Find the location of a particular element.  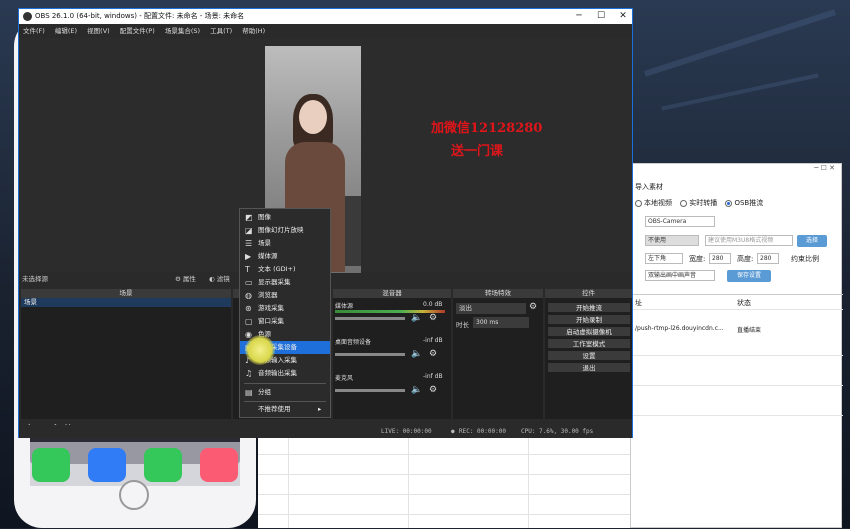

menu-scene-collection: 场景集合(S) is located at coordinates (182, 31).